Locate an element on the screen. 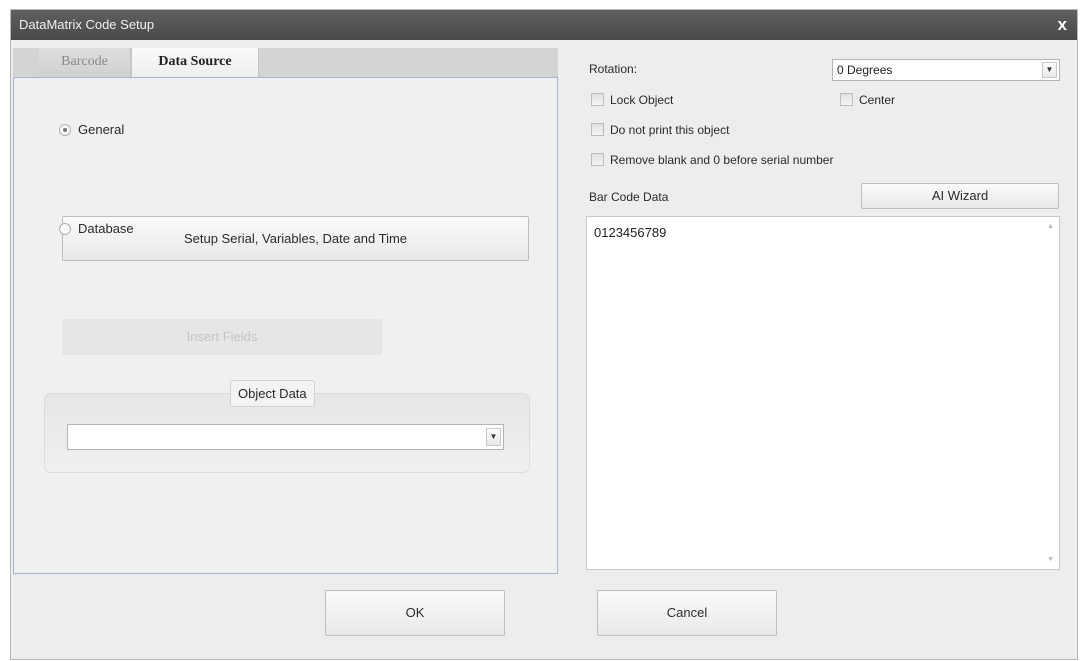  center-label: Center is located at coordinates (877, 100).